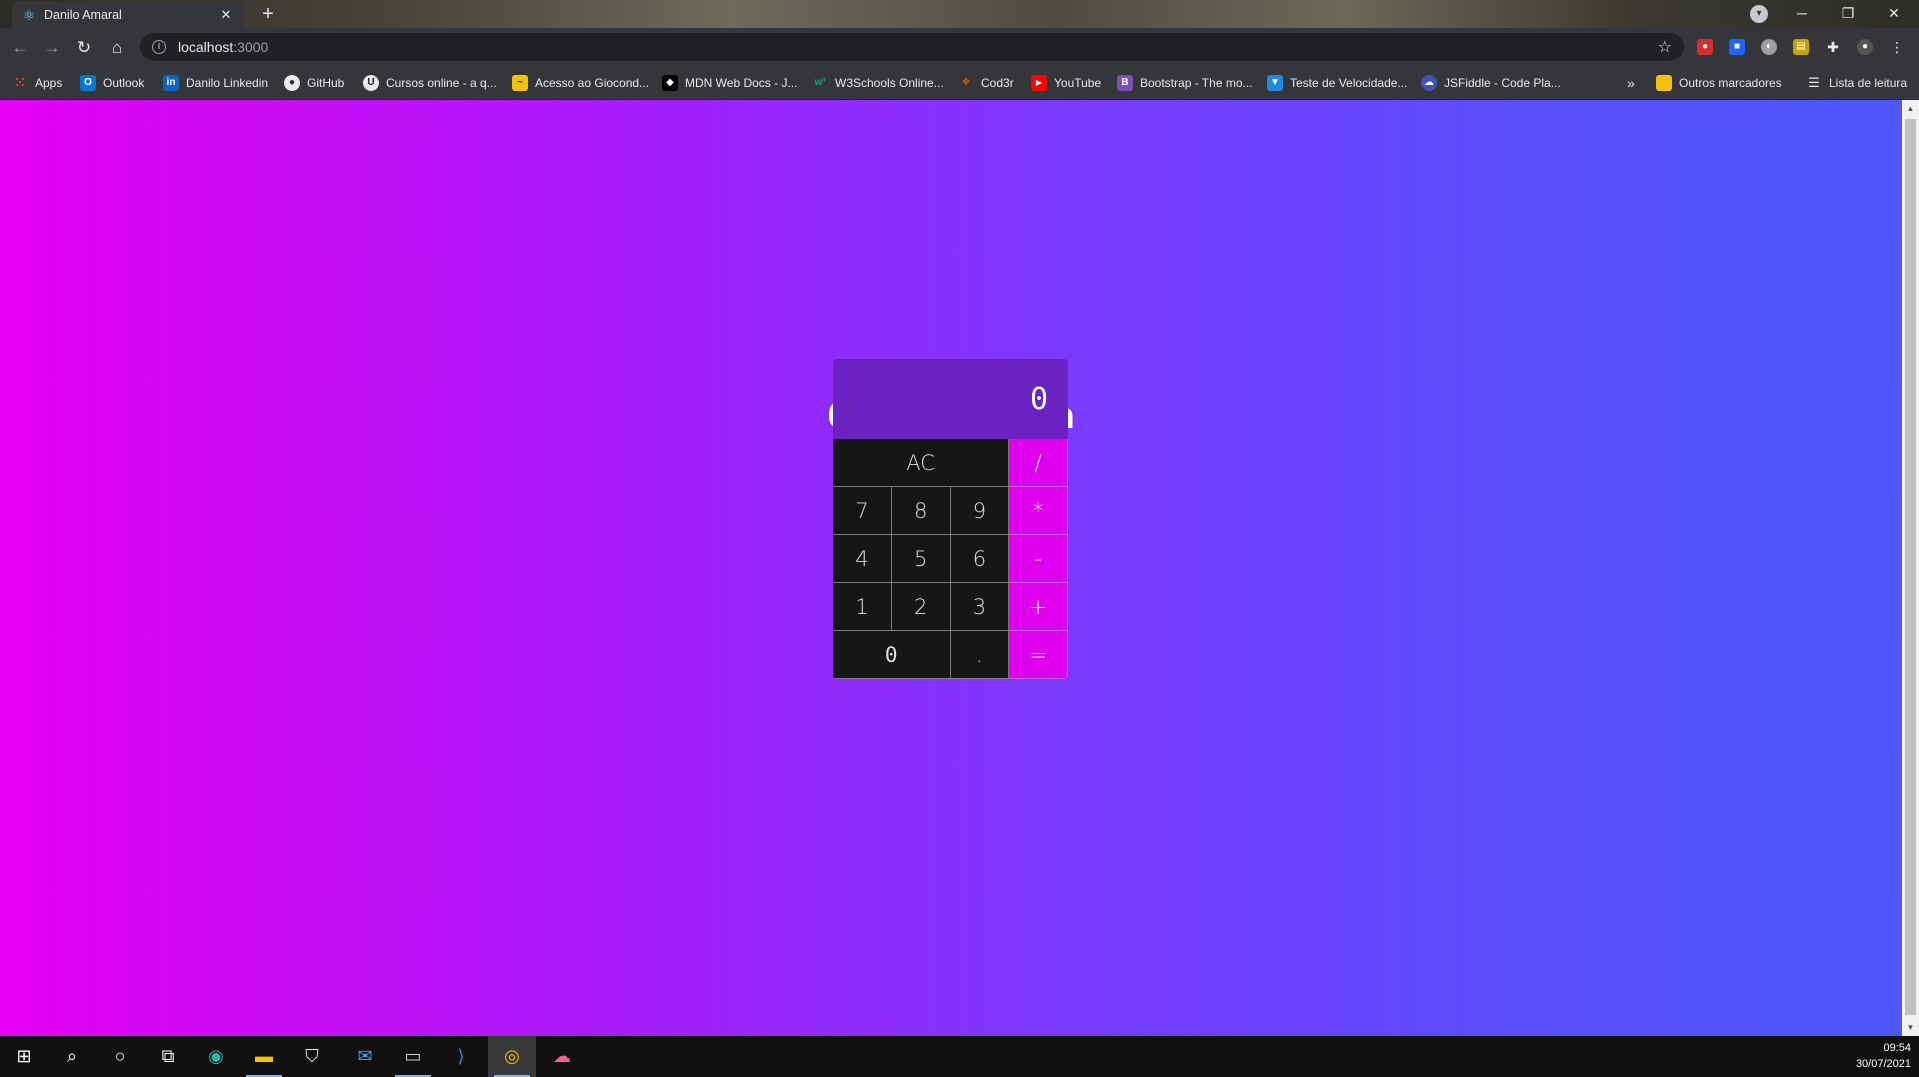 The height and width of the screenshot is (1077, 1919). What do you see at coordinates (1856, 83) in the screenshot?
I see `reading-list-button: ☰ Lista de leitura` at bounding box center [1856, 83].